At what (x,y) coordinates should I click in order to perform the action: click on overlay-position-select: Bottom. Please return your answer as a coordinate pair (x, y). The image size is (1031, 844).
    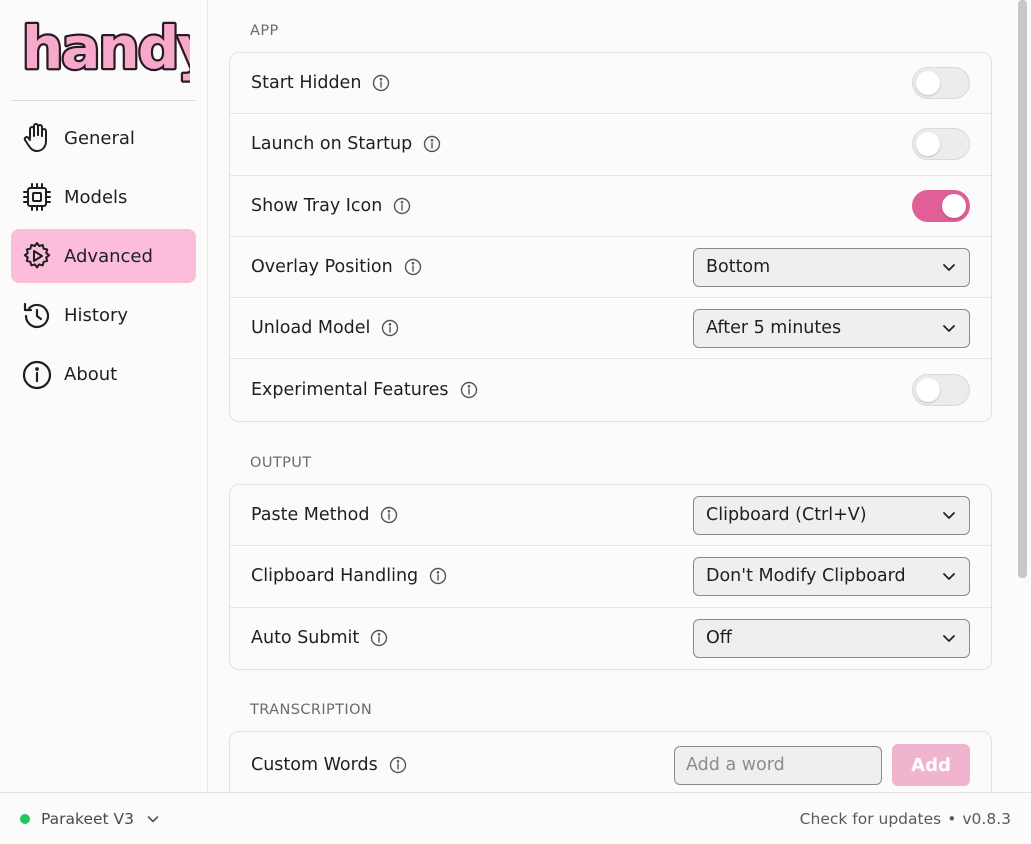
    Looking at the image, I should click on (831, 267).